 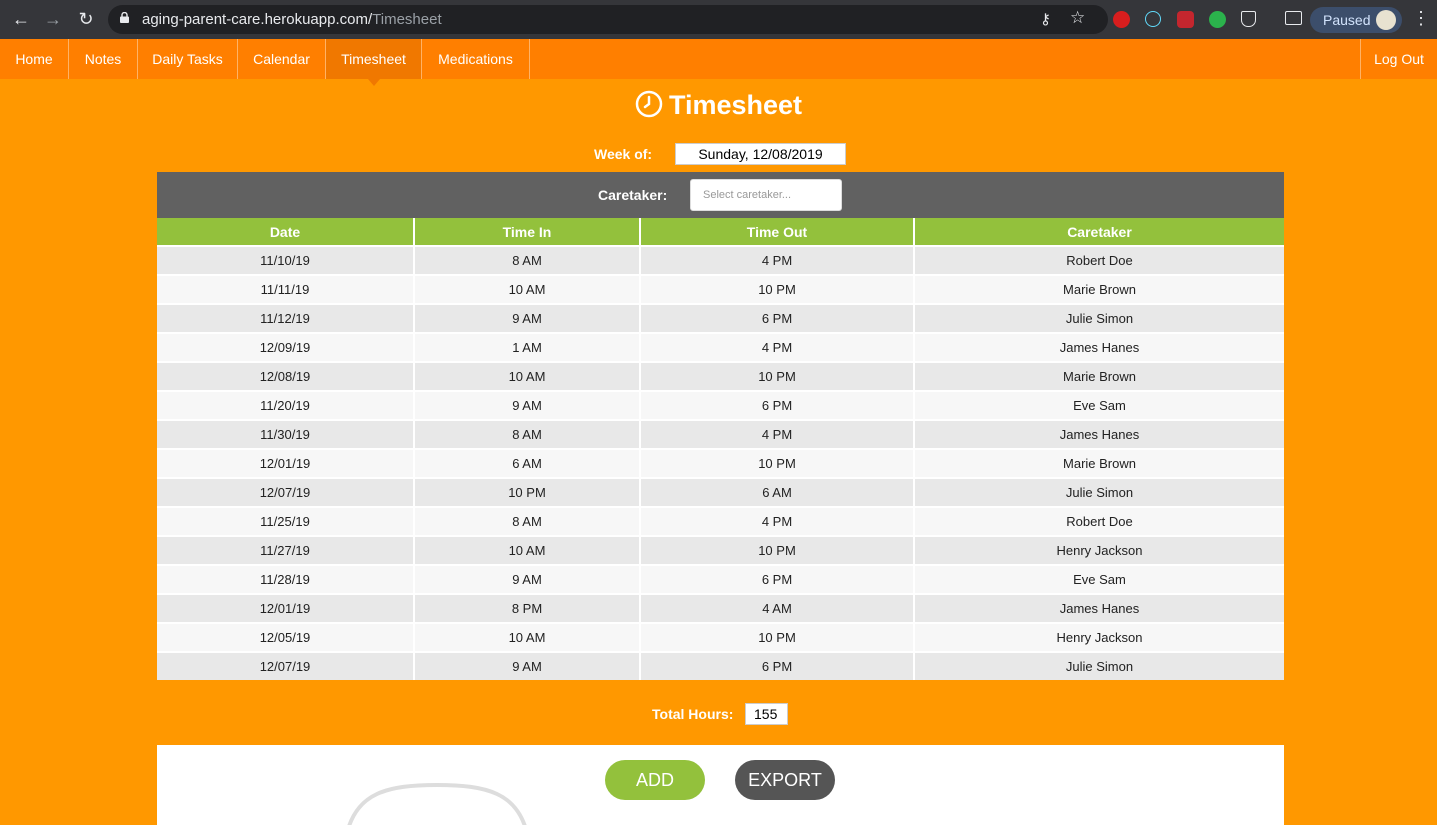 What do you see at coordinates (777, 232) in the screenshot?
I see `column-header-time-out: Time Out` at bounding box center [777, 232].